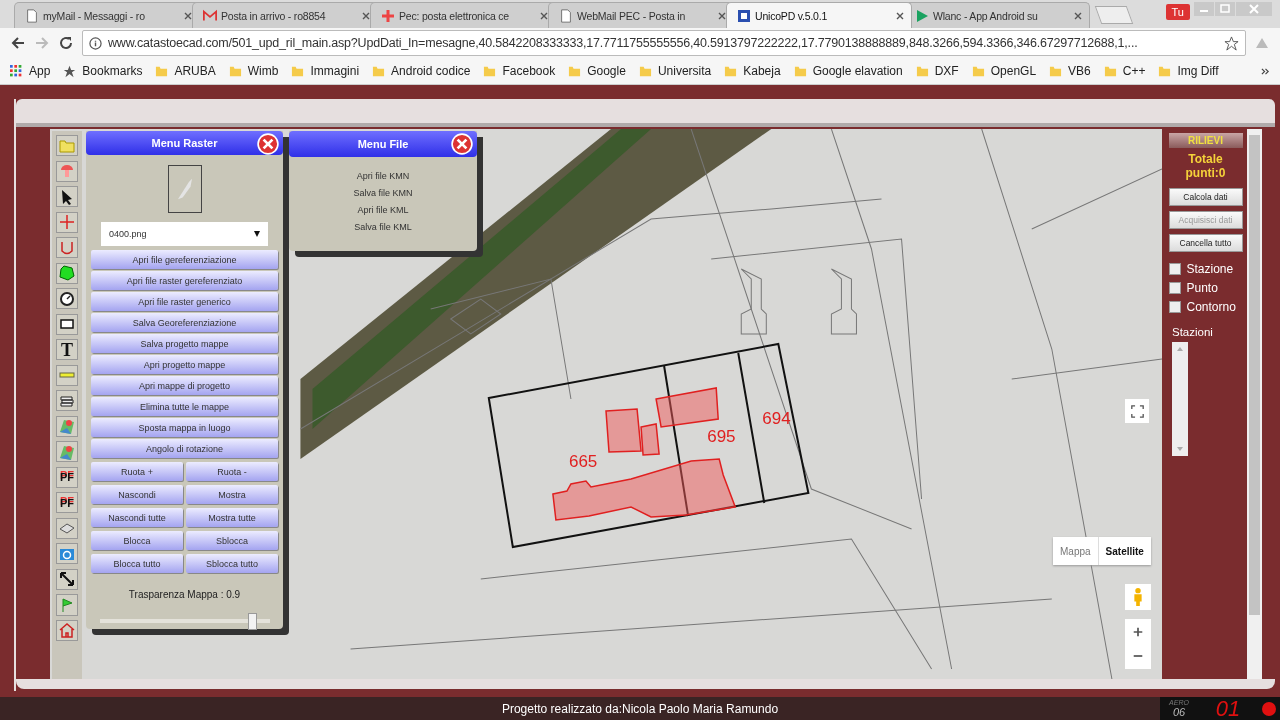  What do you see at coordinates (137, 540) in the screenshot?
I see `menu-button: Blocca` at bounding box center [137, 540].